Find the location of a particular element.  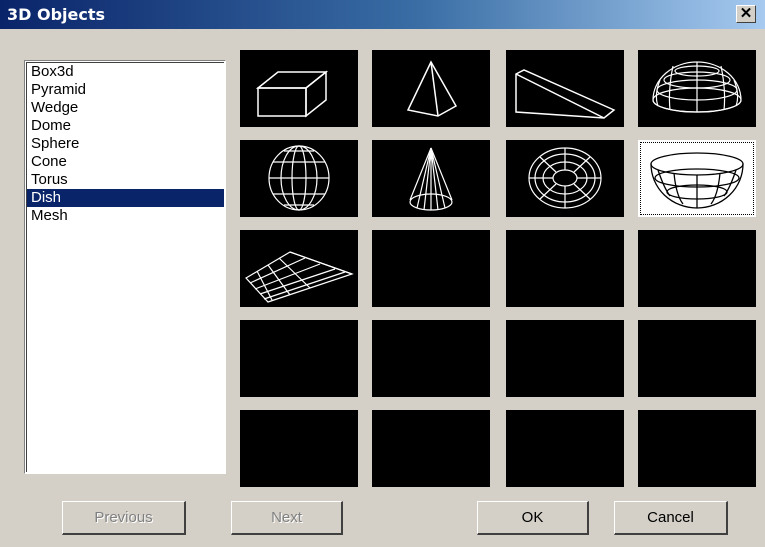

box3d-icon is located at coordinates (292, 94).